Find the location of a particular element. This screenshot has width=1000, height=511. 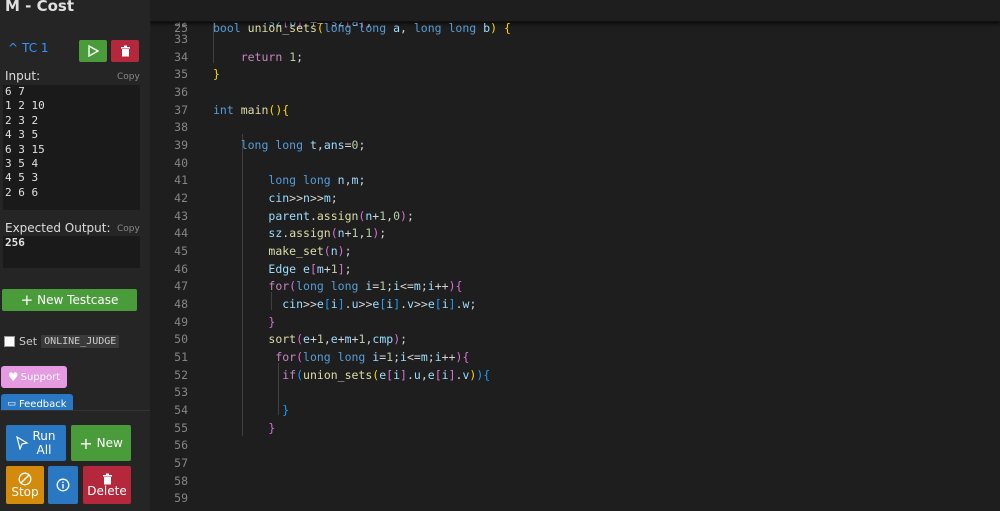

line-number: 41 is located at coordinates (181, 180).